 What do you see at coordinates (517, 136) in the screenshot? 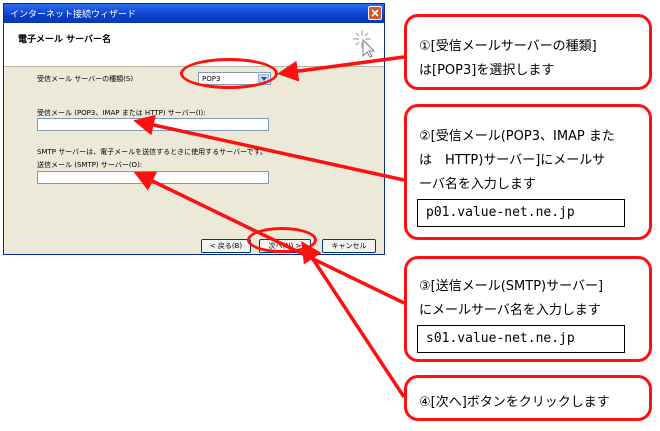
I see `callout-2-line-1: ②[受信メール(POP3、IMAP また` at bounding box center [517, 136].